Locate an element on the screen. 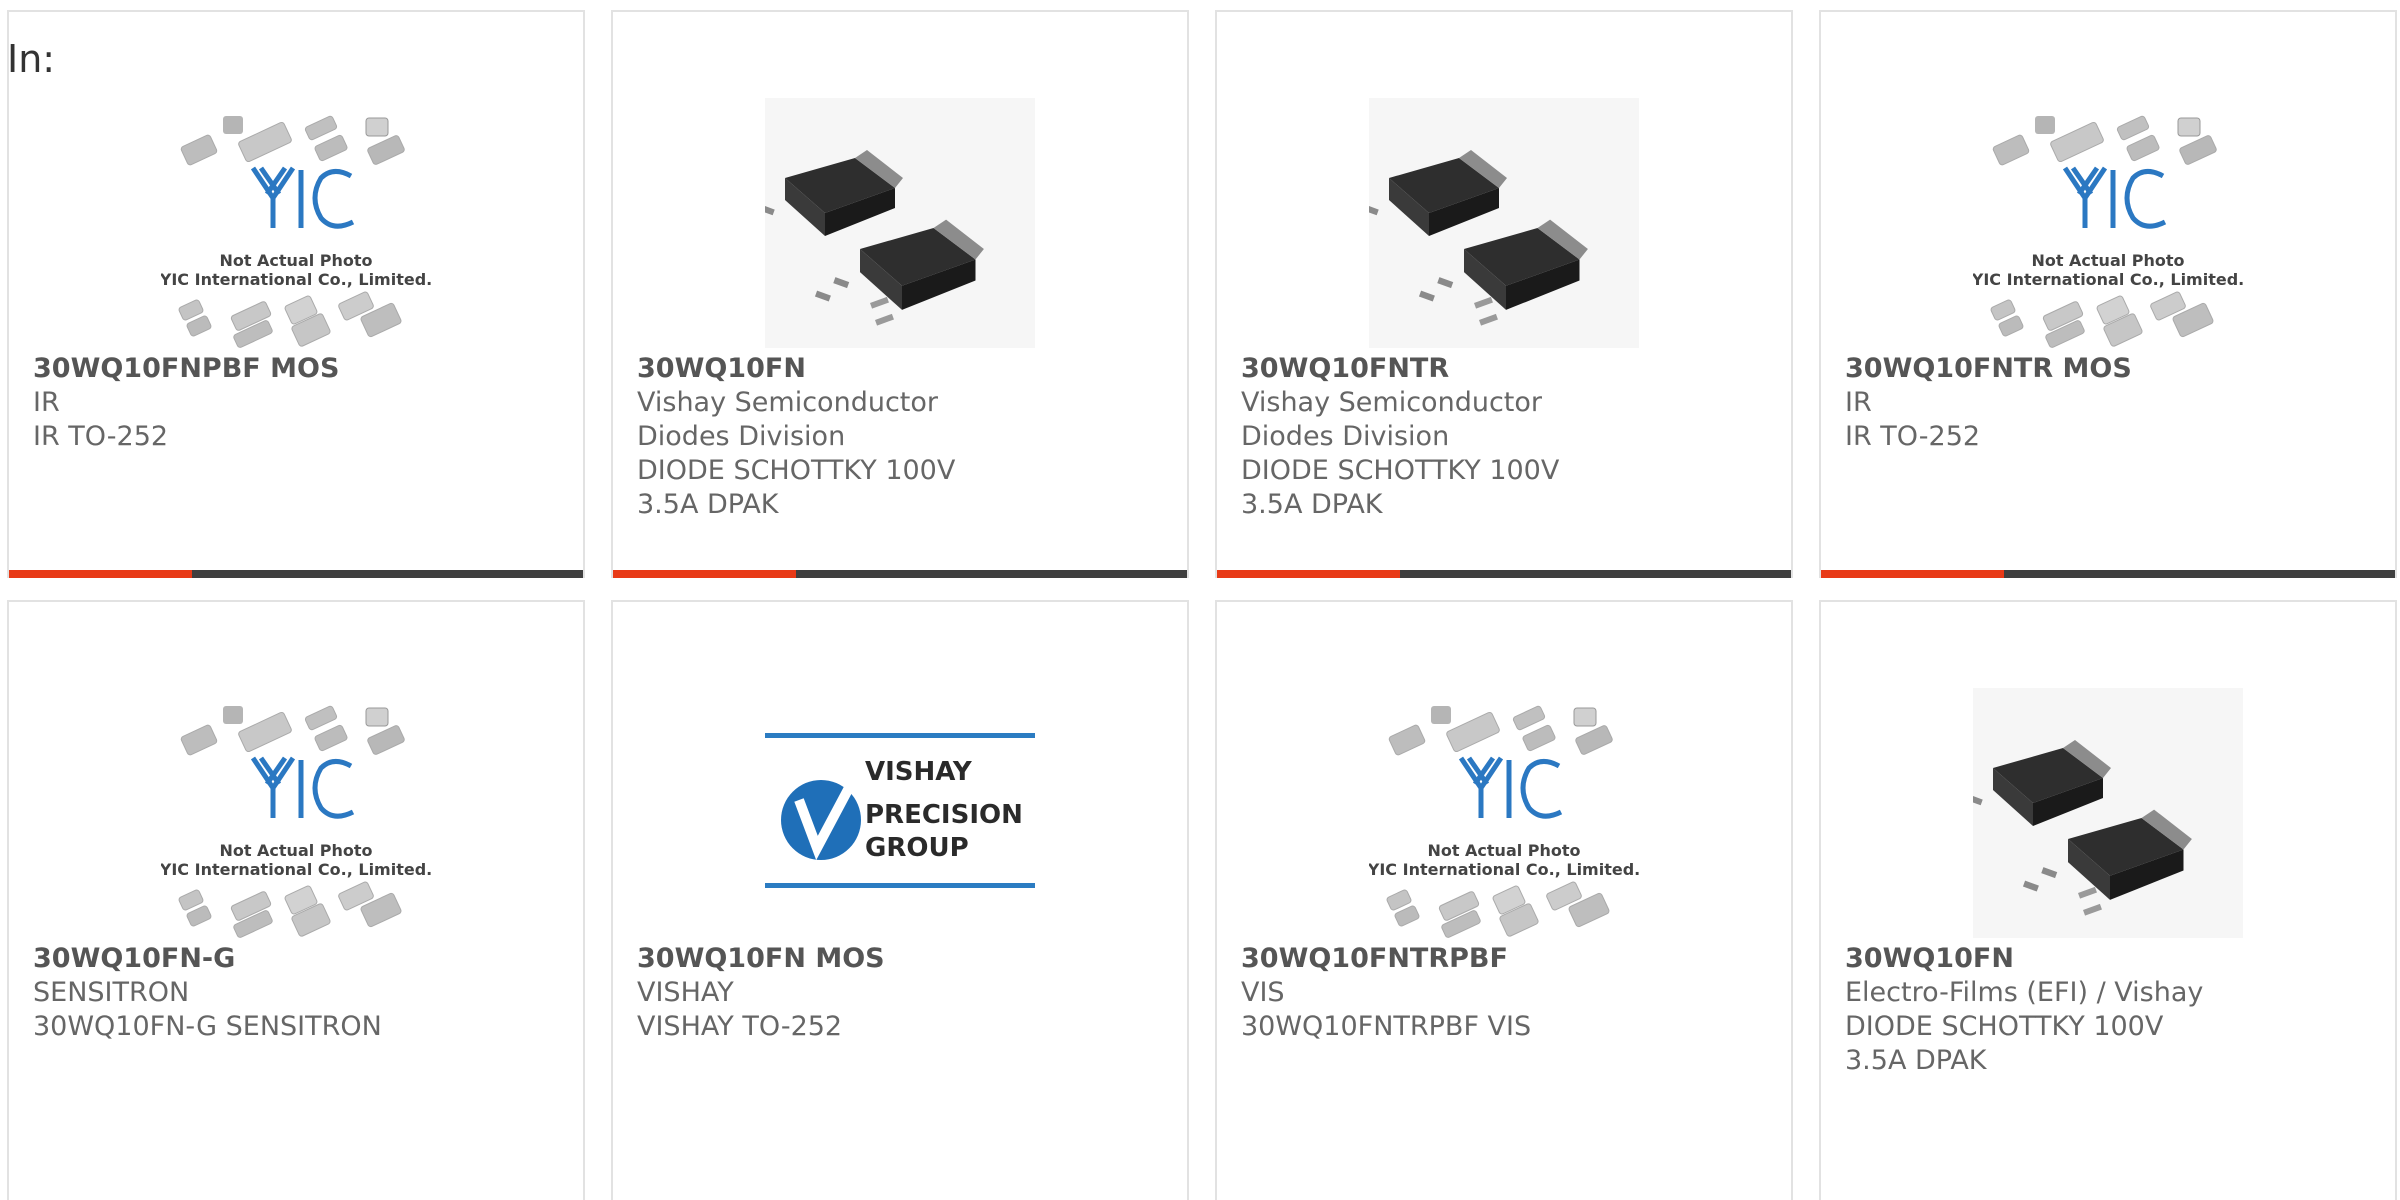  description: 30WQ10FNTRPBF VIS is located at coordinates (1386, 1026).